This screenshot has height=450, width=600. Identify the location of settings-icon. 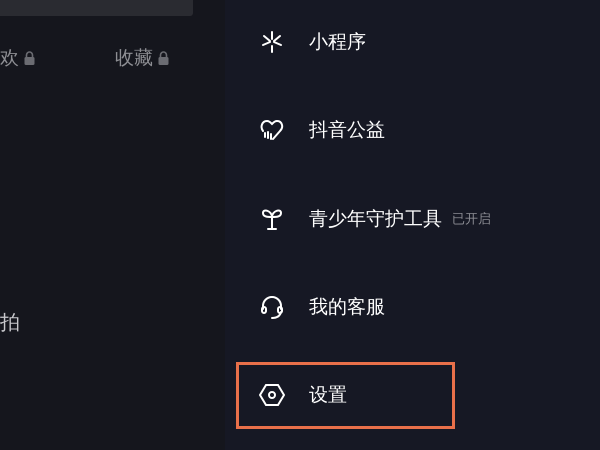
(272, 395).